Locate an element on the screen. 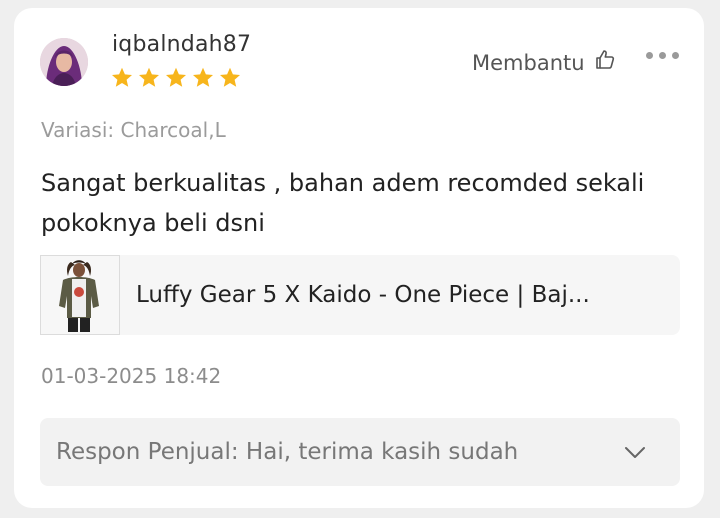 The image size is (720, 518). more-options-icon is located at coordinates (662, 55).